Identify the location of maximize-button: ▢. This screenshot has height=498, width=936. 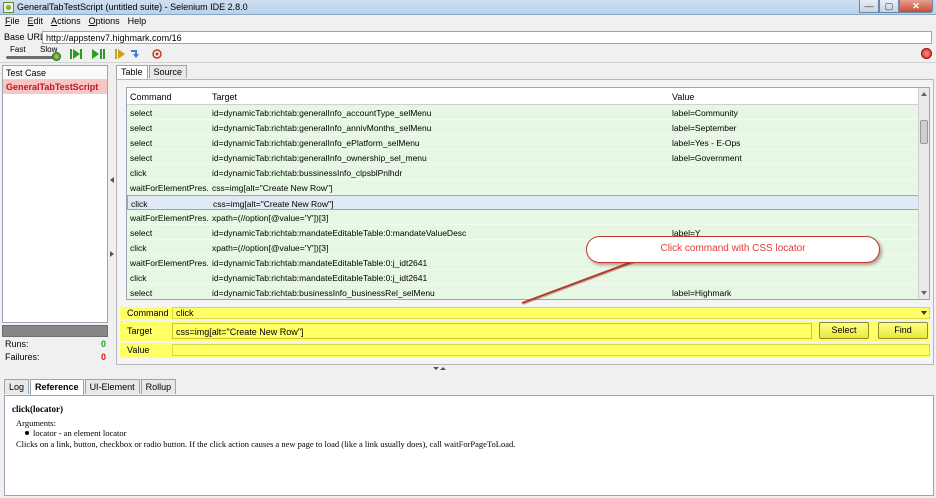
(889, 6).